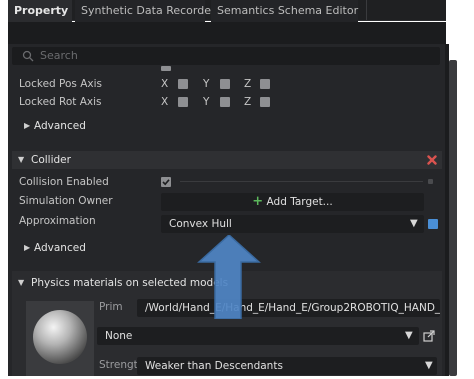 The image size is (474, 379). I want to click on annotation-up-arrow-icon, so click(229, 277).